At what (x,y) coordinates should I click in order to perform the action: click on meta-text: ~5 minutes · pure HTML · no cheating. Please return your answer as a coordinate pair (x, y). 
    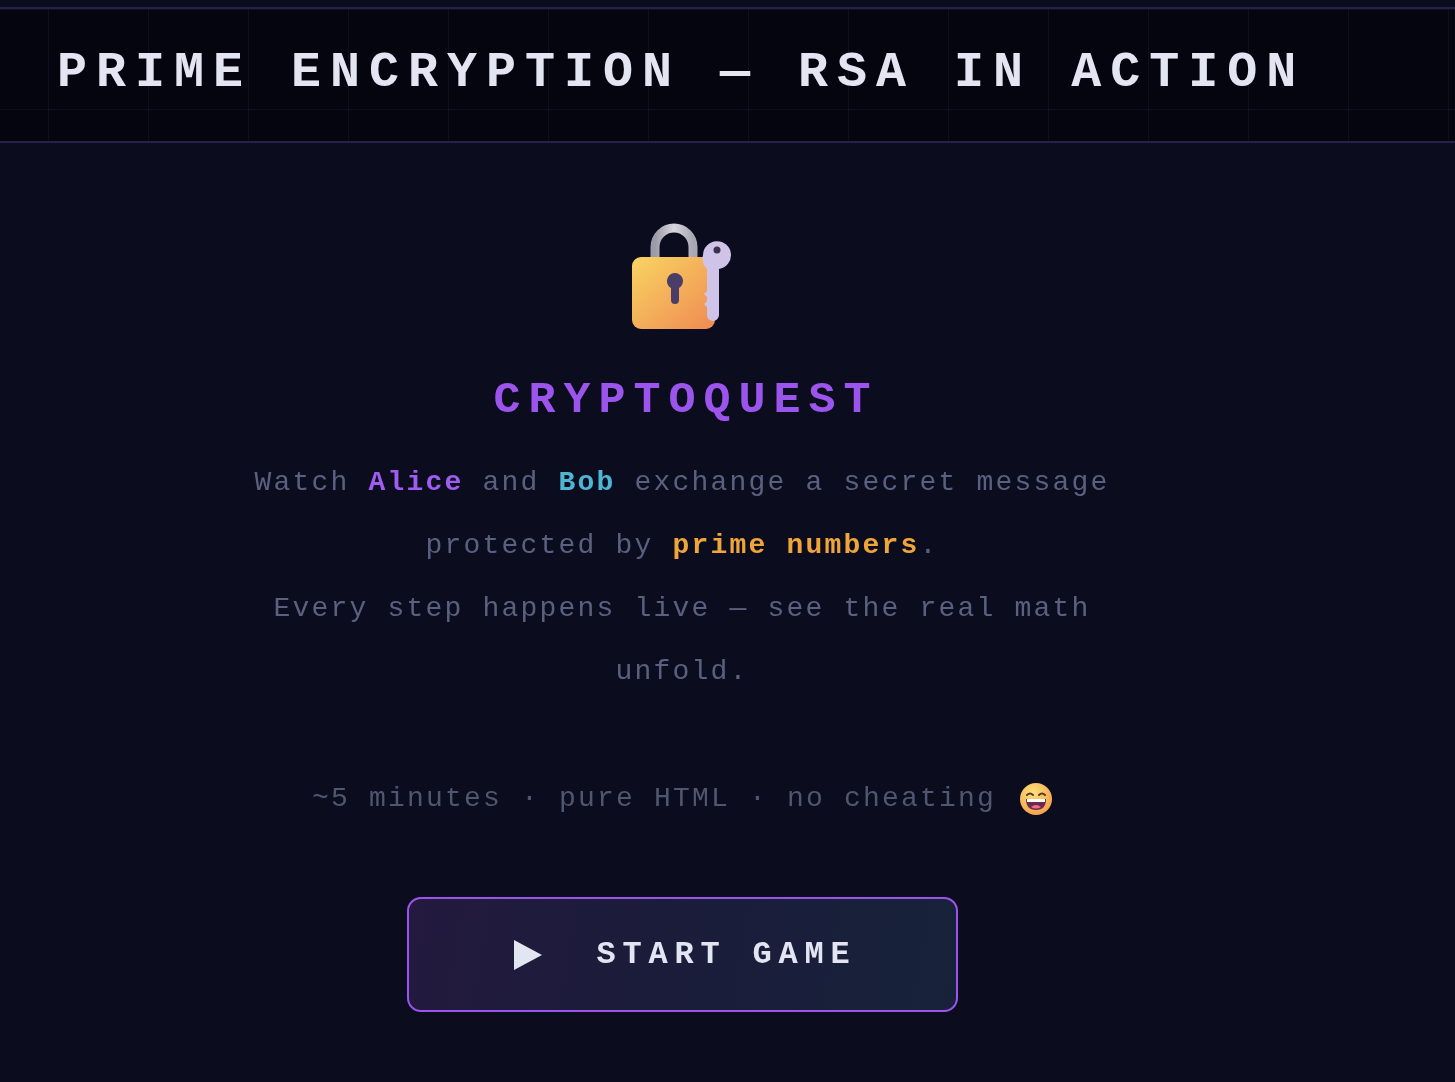
    Looking at the image, I should click on (654, 799).